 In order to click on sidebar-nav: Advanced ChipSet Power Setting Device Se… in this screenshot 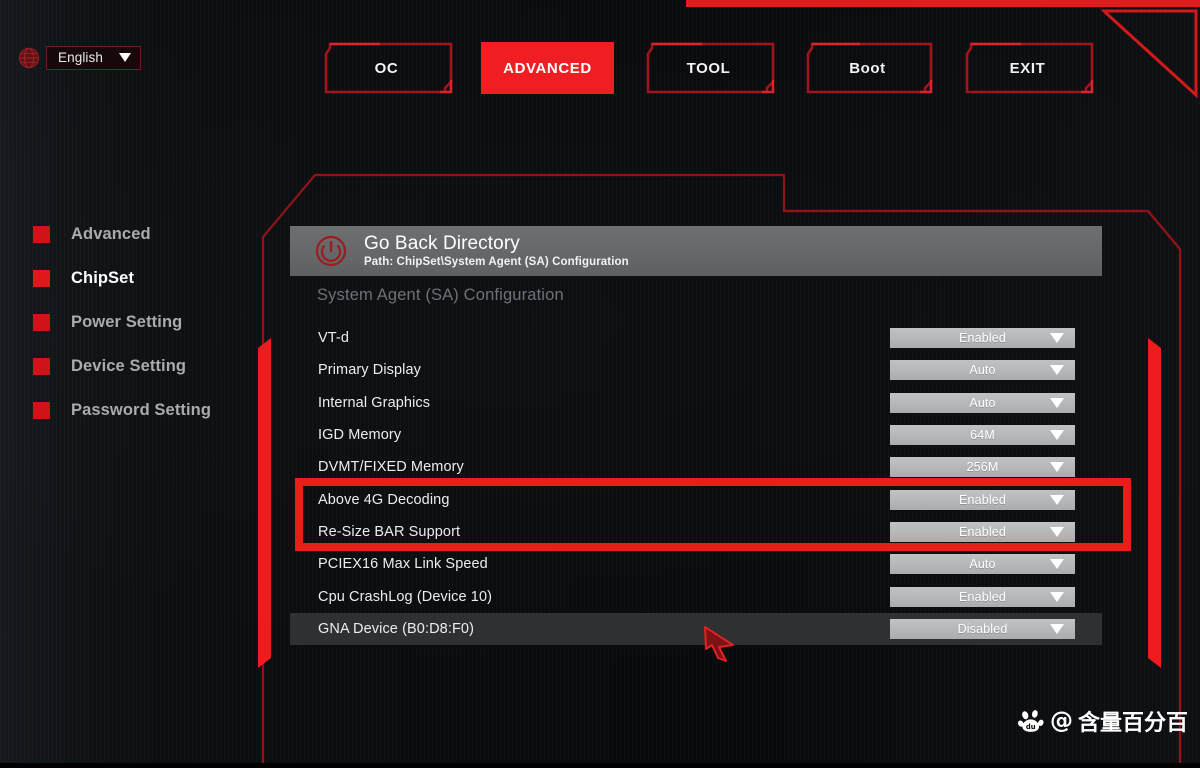, I will do `click(138, 322)`.